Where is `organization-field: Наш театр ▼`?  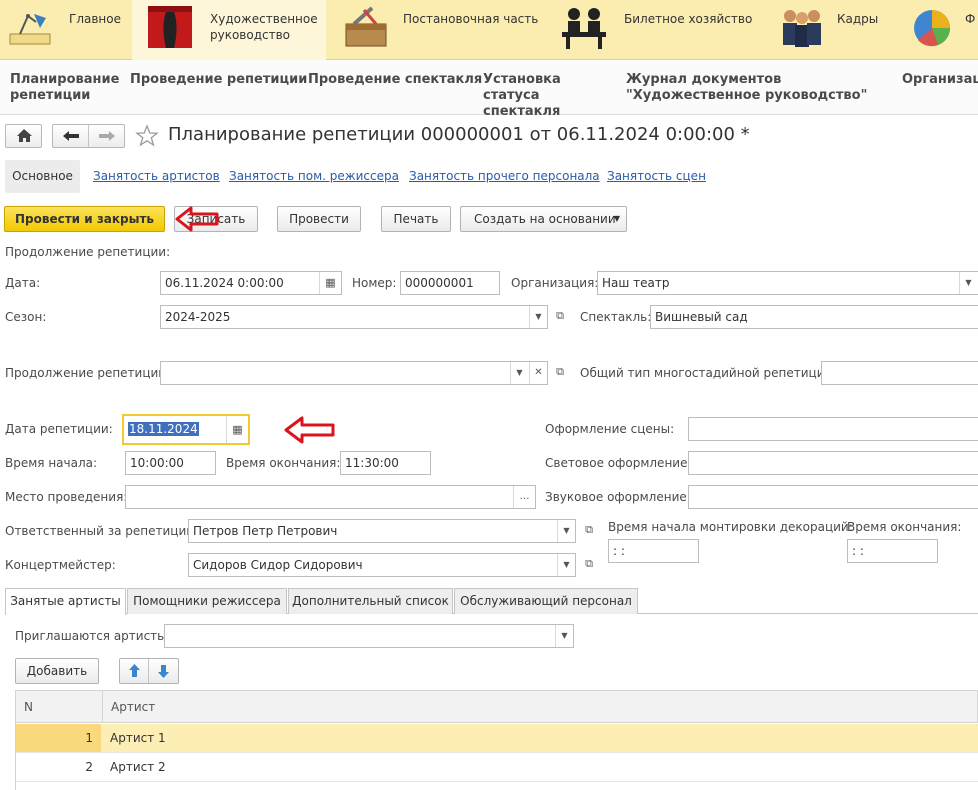
organization-field: Наш театр ▼ is located at coordinates (787, 283).